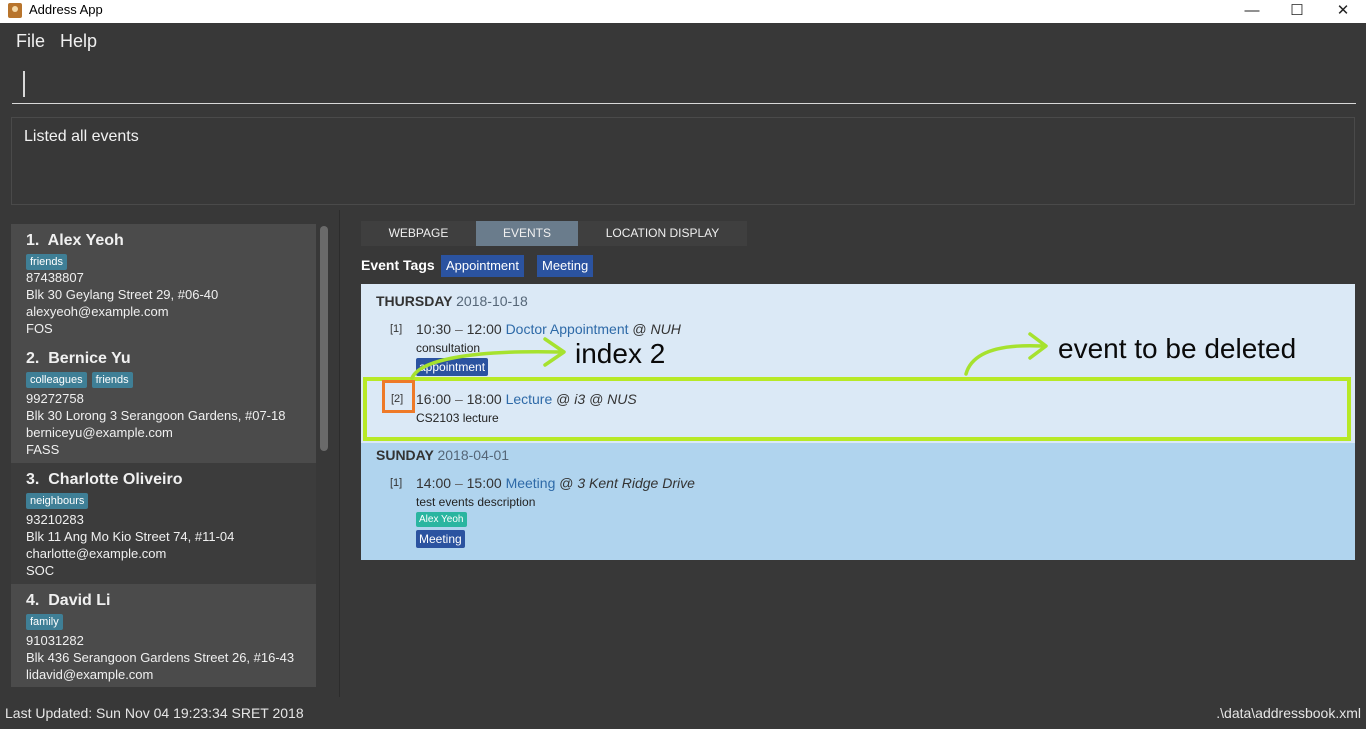  Describe the element at coordinates (486, 364) in the screenshot. I see `arrow-index` at that location.